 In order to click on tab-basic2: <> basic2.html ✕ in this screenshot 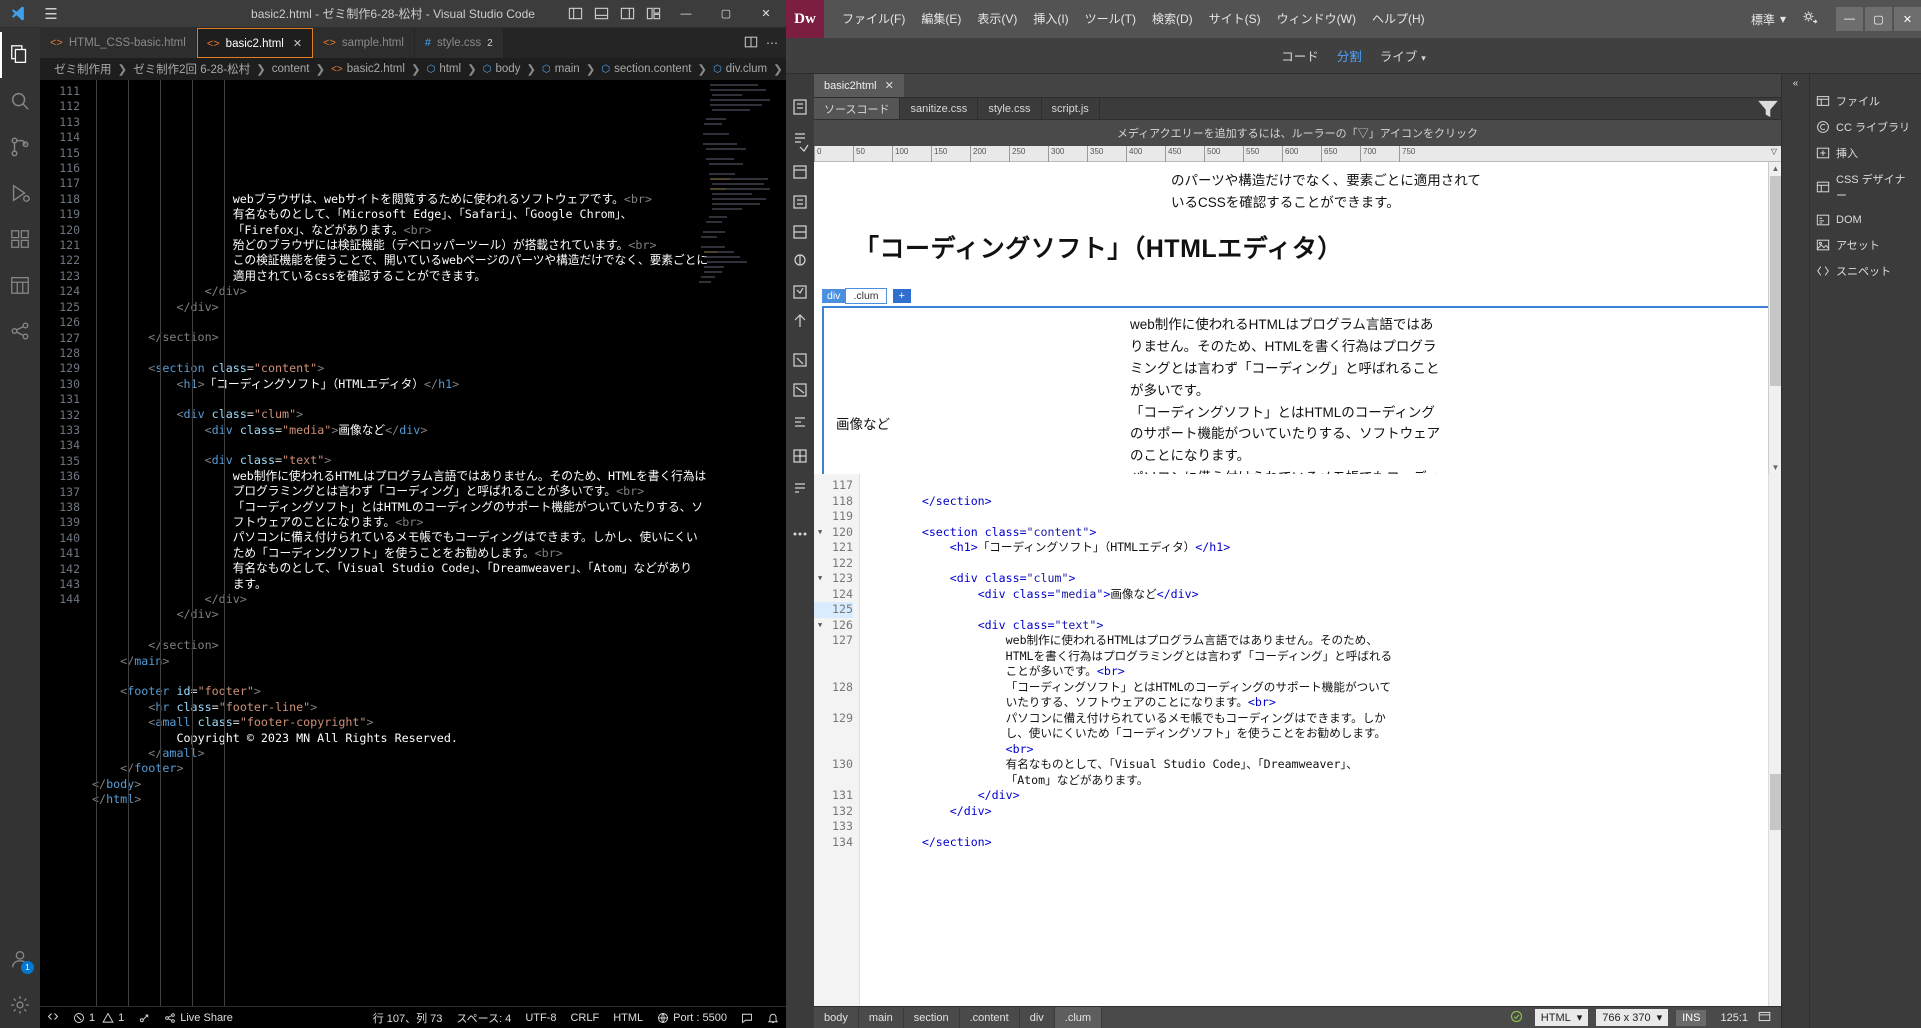, I will do `click(255, 43)`.